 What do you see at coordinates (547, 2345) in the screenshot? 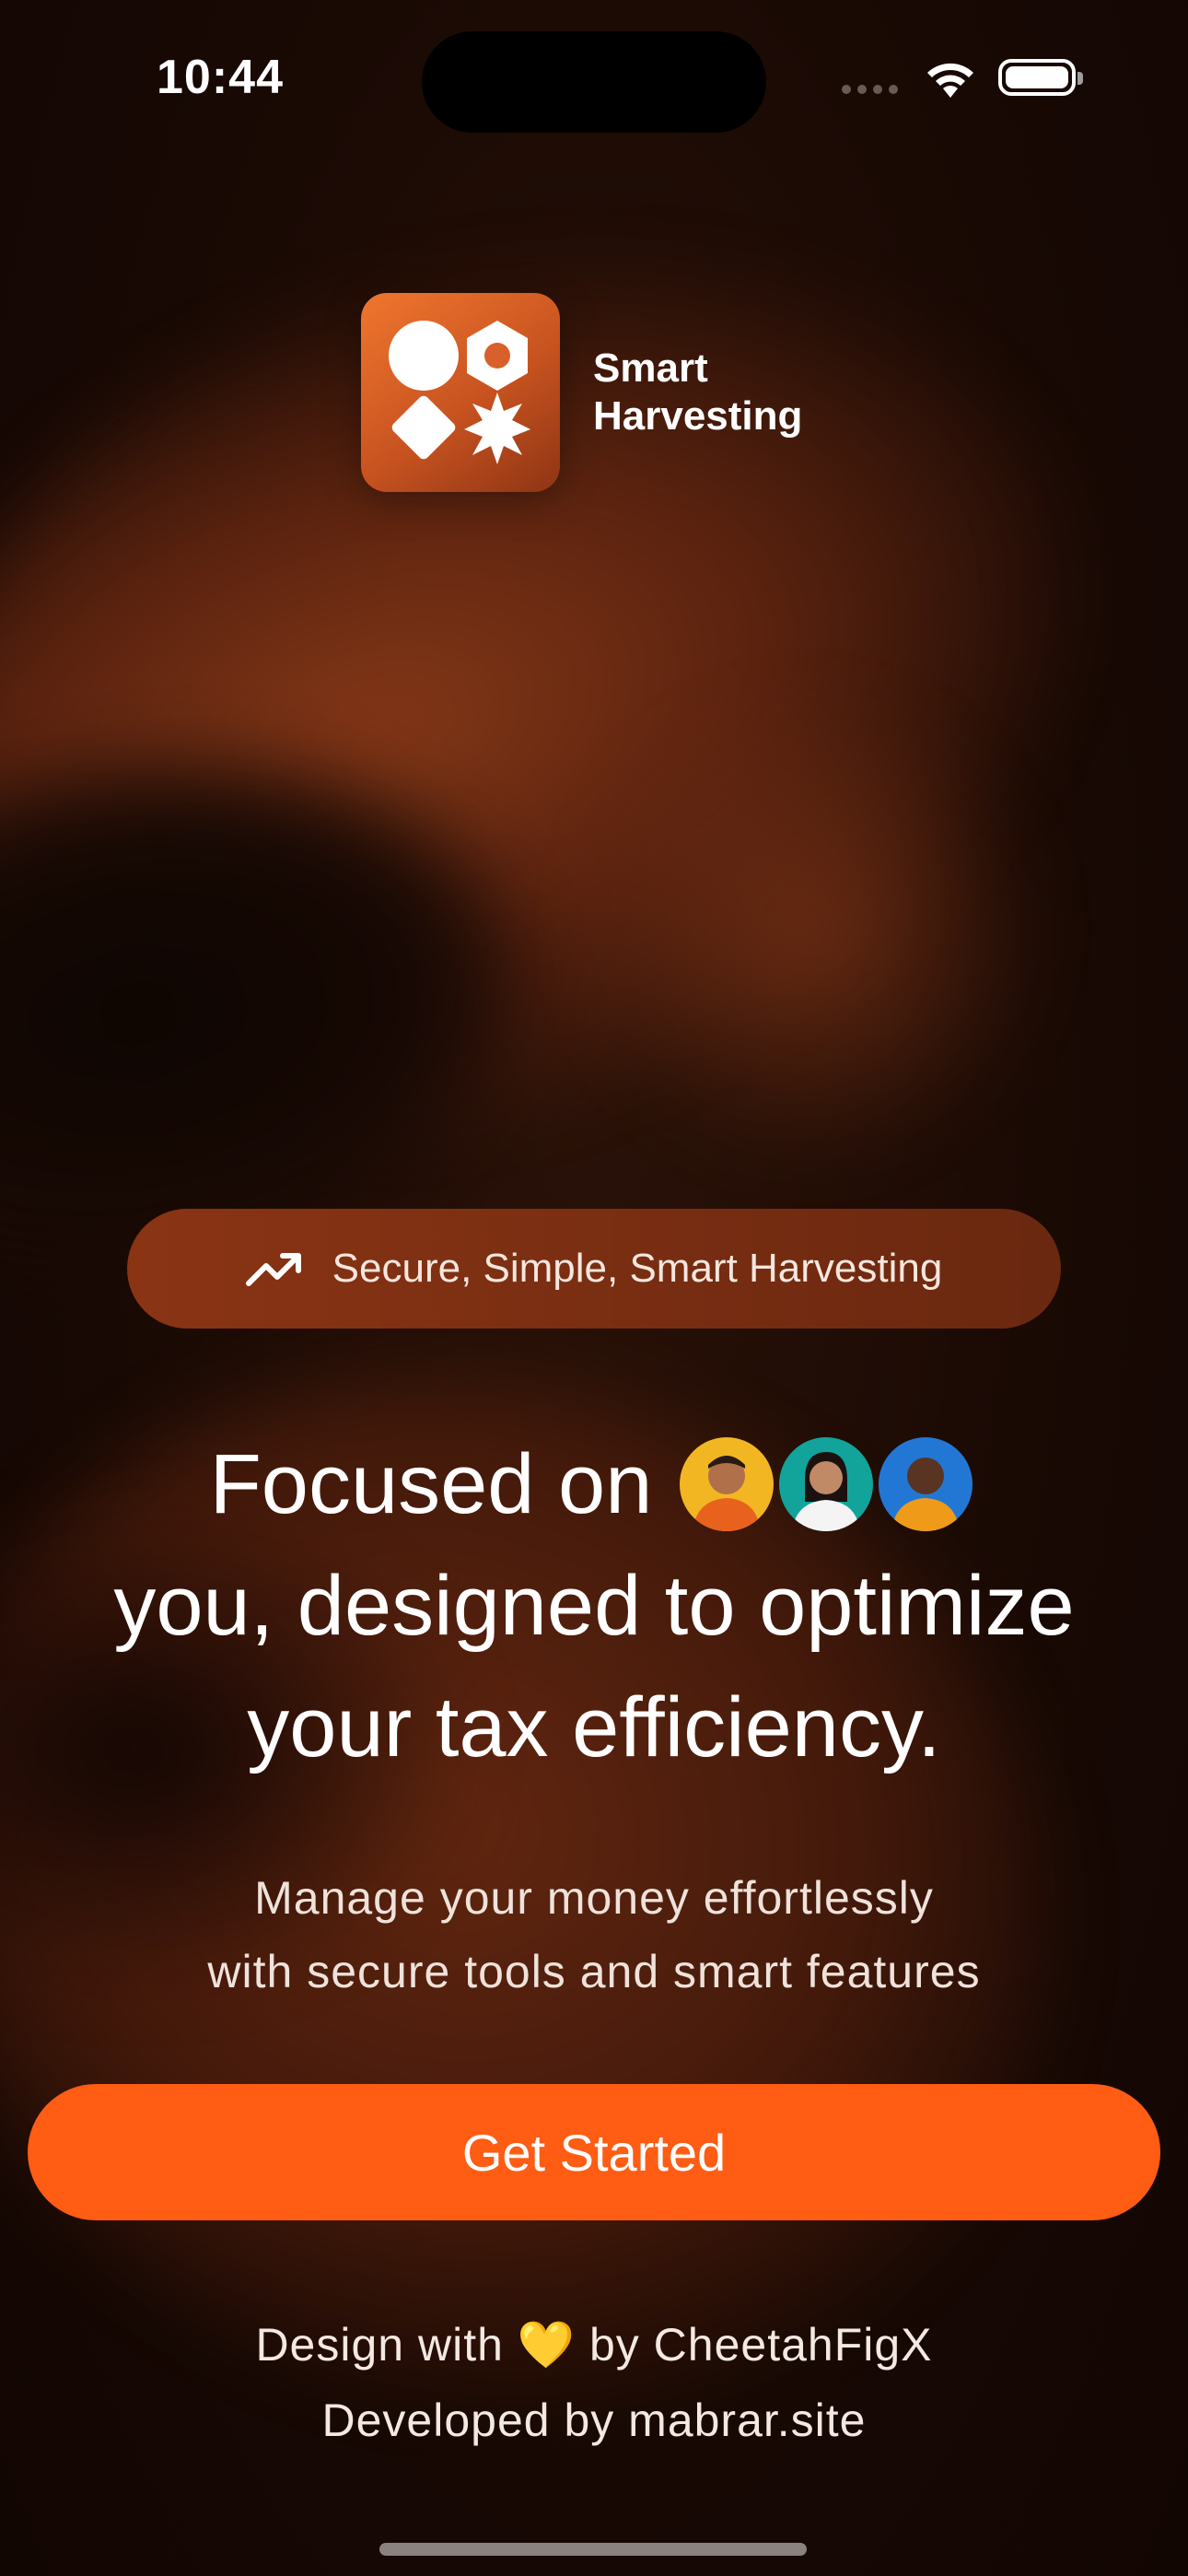
I see `heart-icon: 💛` at bounding box center [547, 2345].